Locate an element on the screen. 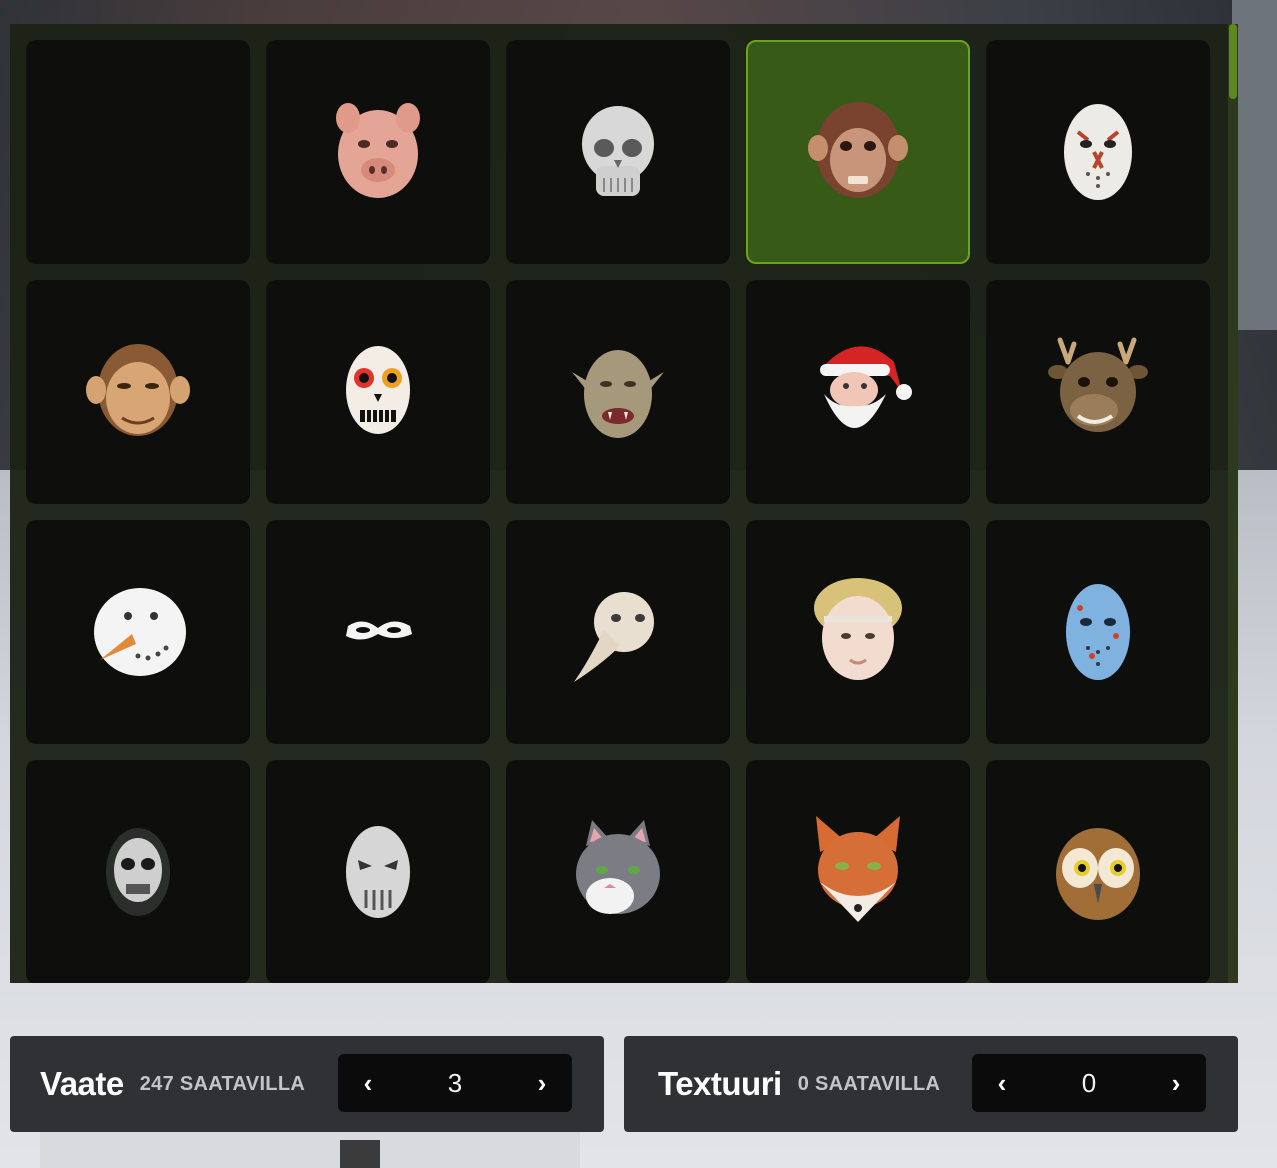 The image size is (1277, 1168). sugar-skull-mask-icon is located at coordinates (378, 390).